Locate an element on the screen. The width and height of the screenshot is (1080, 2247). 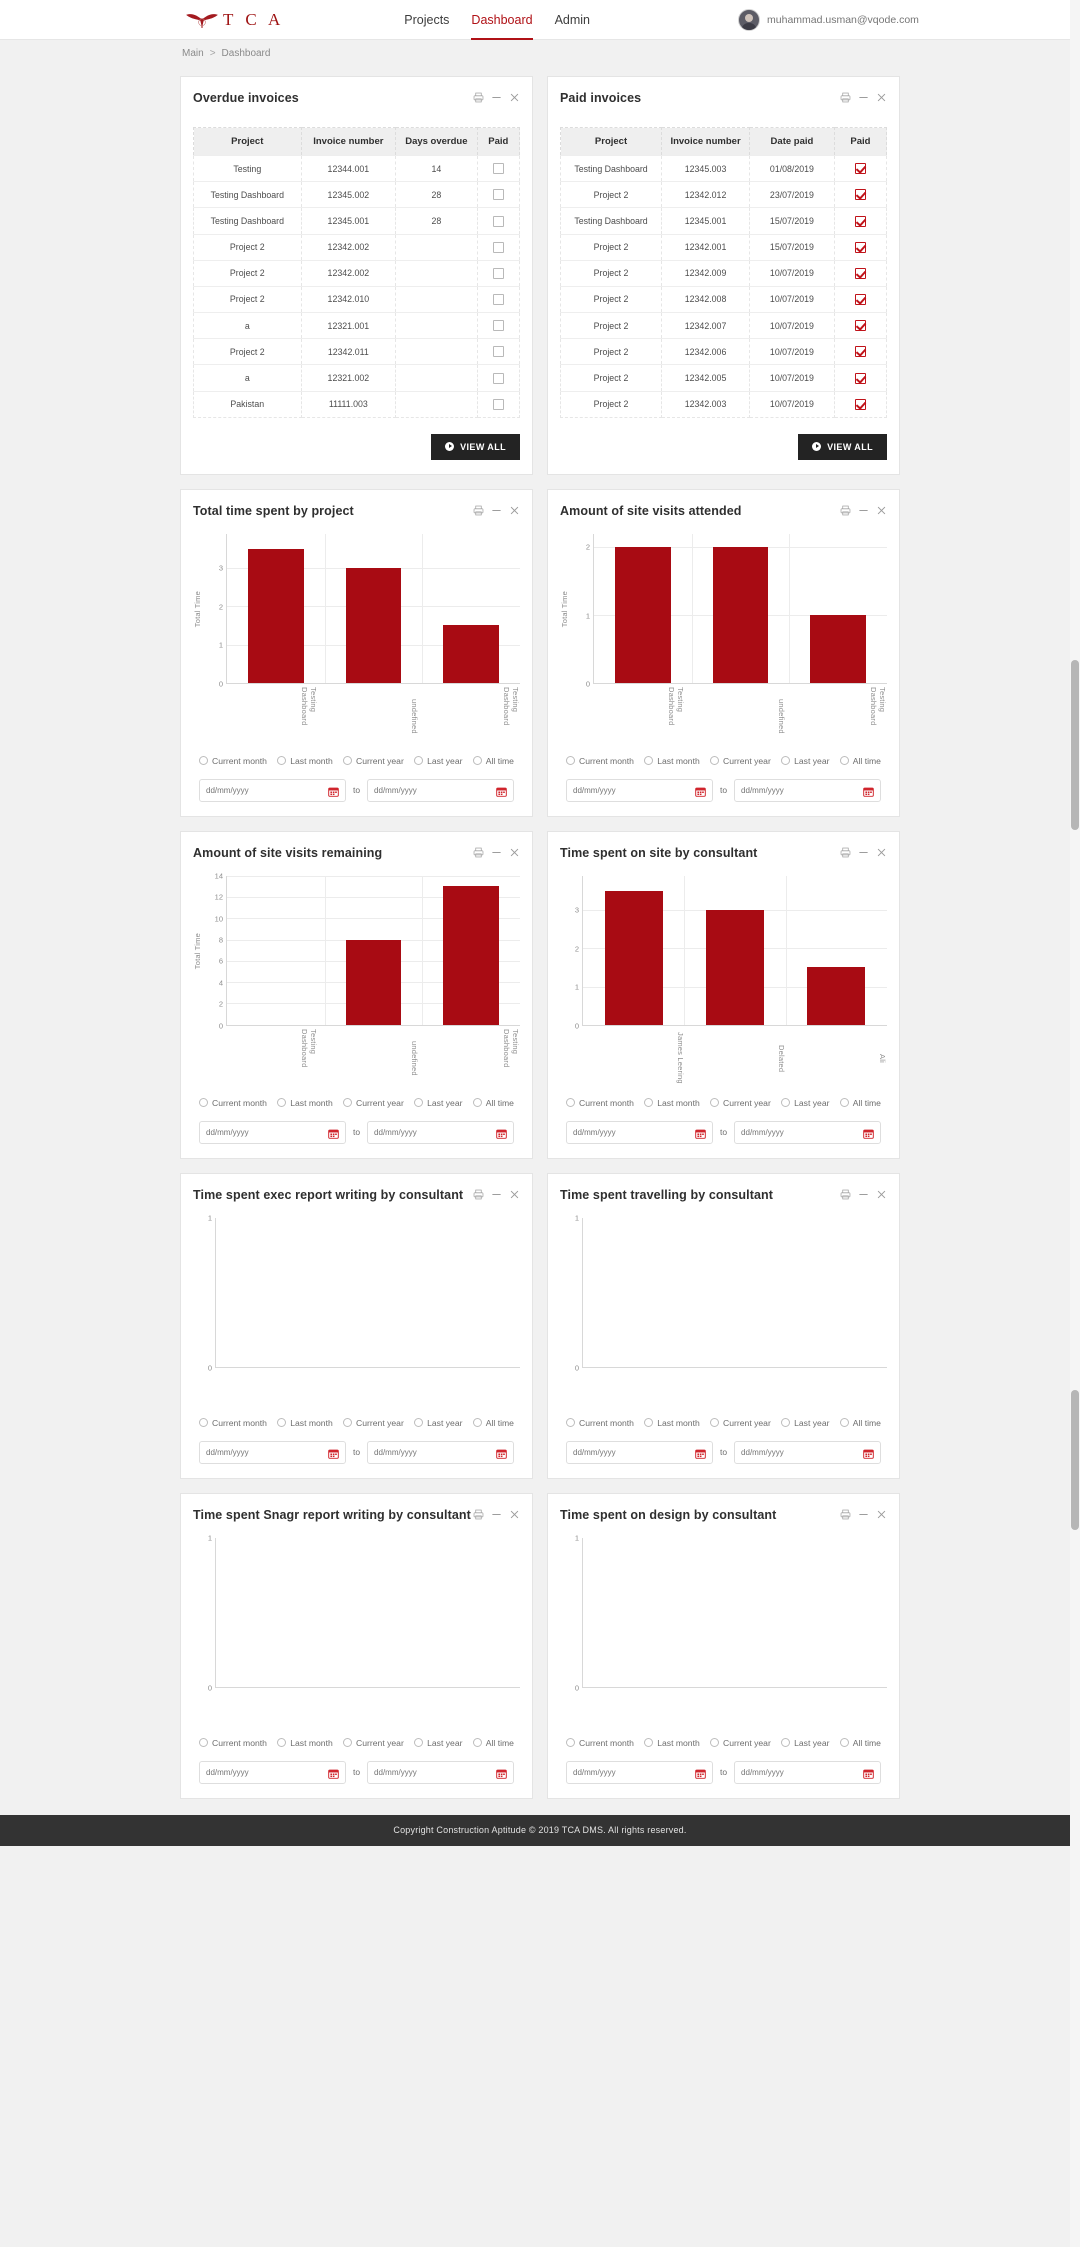
breadcrumb-root: Main is located at coordinates (193, 53).